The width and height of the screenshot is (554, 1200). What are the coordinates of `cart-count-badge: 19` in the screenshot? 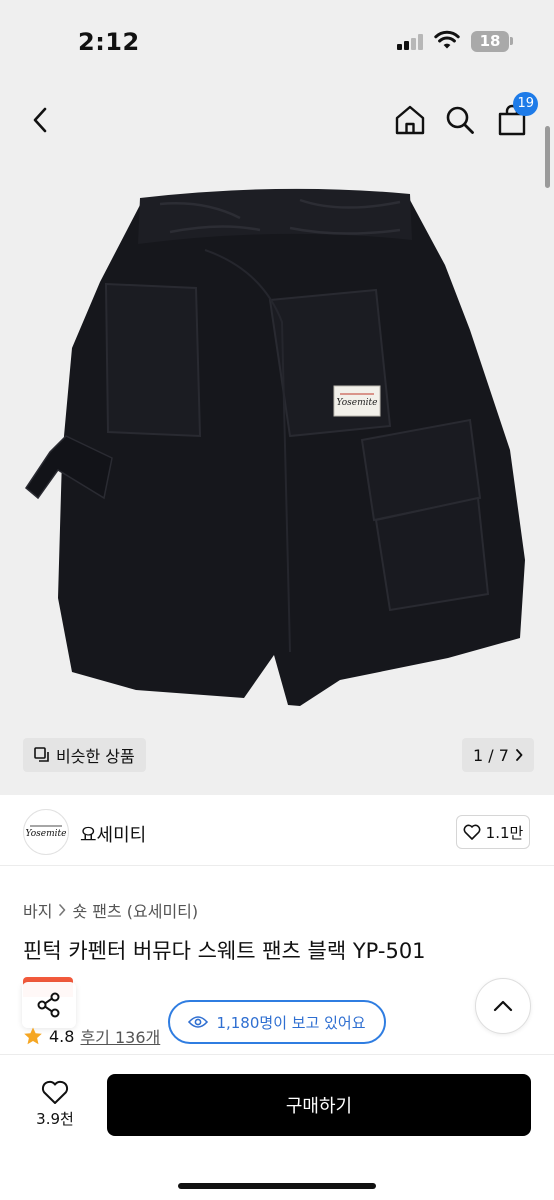 It's located at (525, 104).